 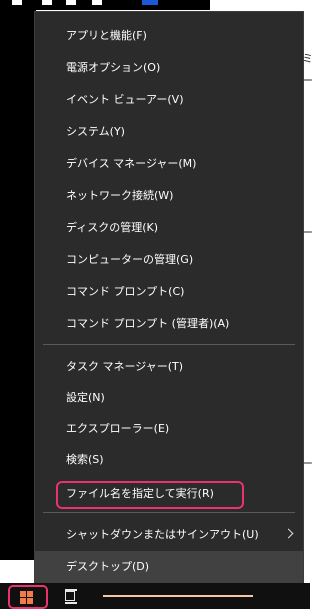 What do you see at coordinates (169, 460) in the screenshot?
I see `menu-item-search: 検索(S)` at bounding box center [169, 460].